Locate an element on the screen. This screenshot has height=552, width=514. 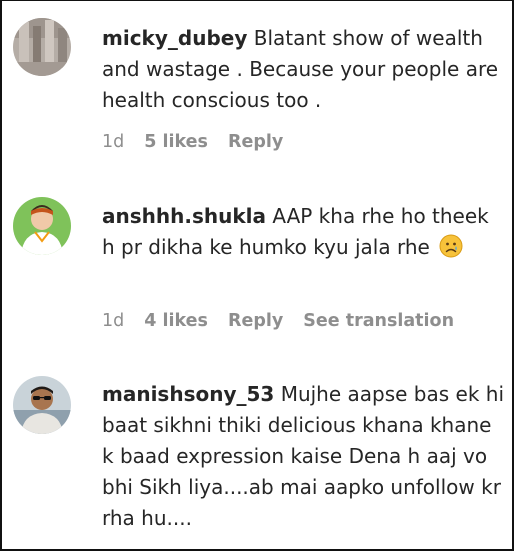
stone-wall-avatar-icon is located at coordinates (42, 47).